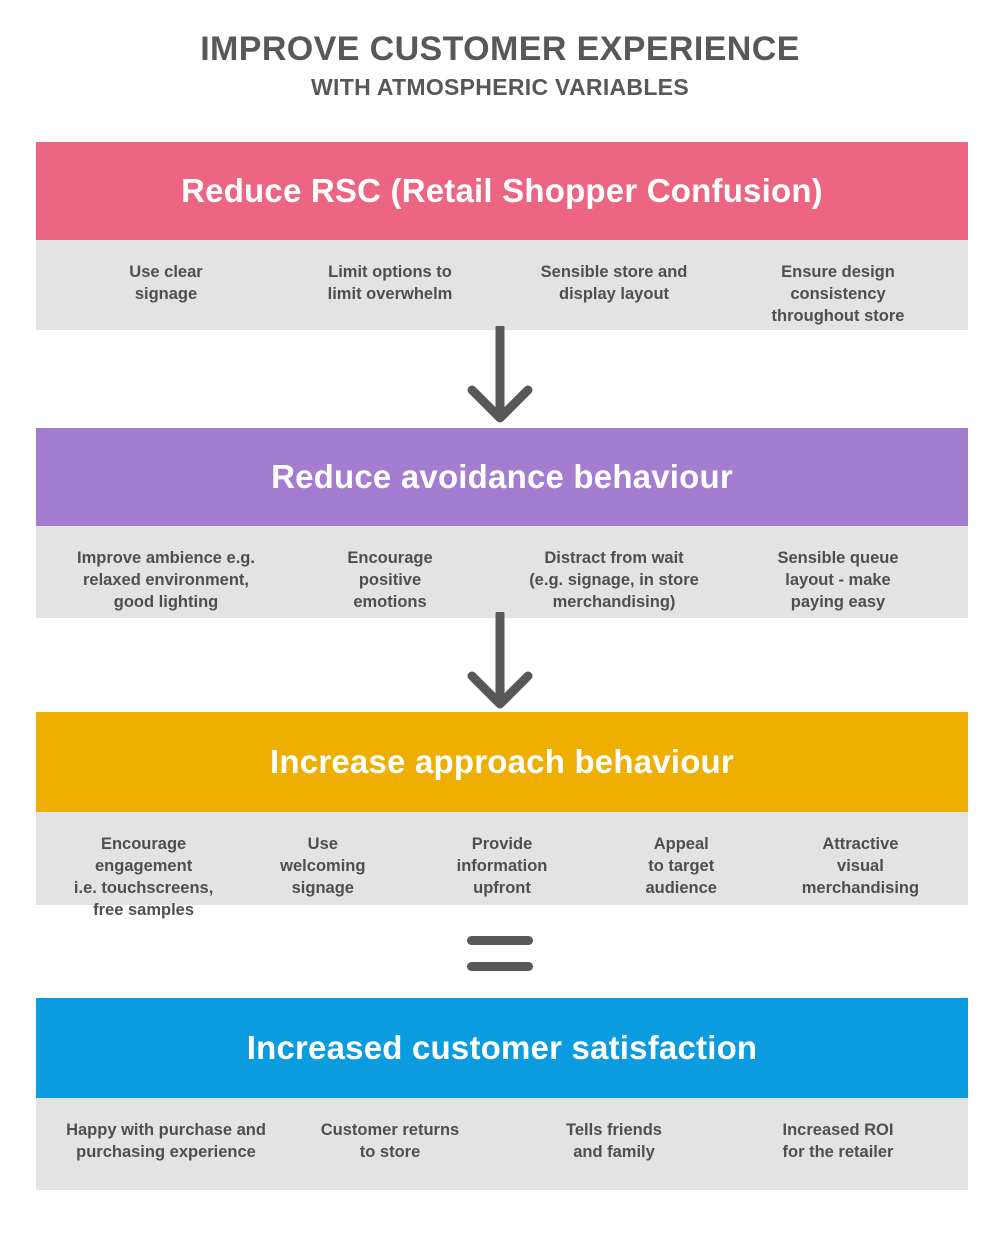  I want to click on section-item: Sensible queue layout - make paying easy, so click(838, 580).